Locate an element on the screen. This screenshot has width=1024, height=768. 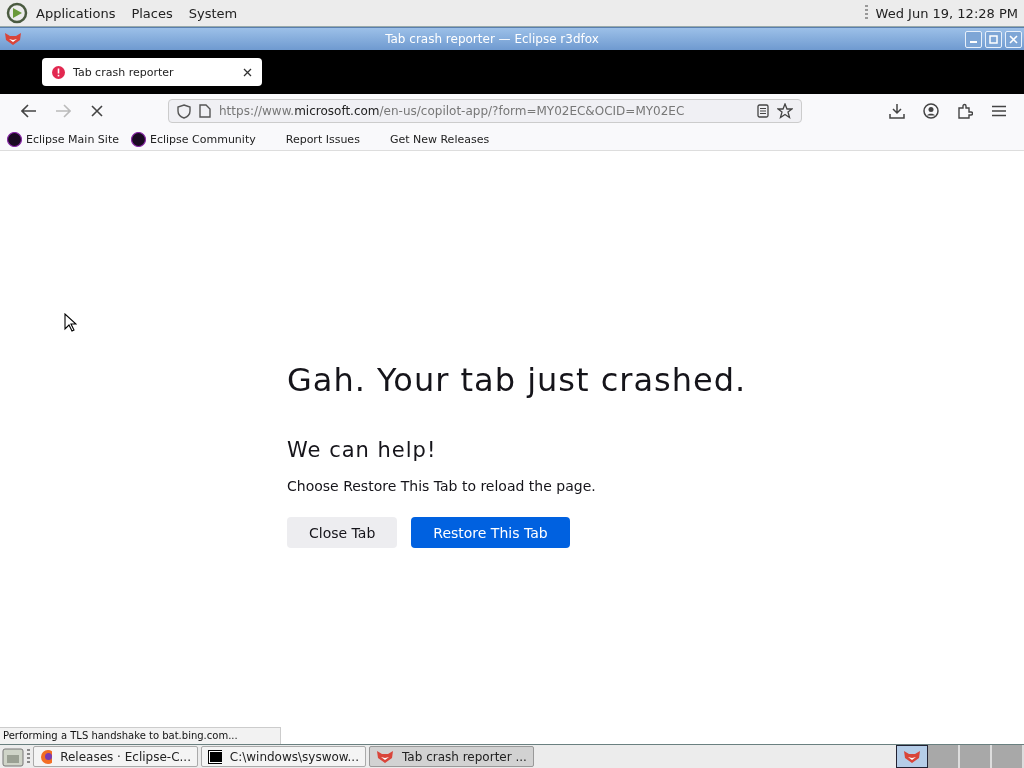
clock: Wed Jun 19, 12:28 PM is located at coordinates (946, 13).